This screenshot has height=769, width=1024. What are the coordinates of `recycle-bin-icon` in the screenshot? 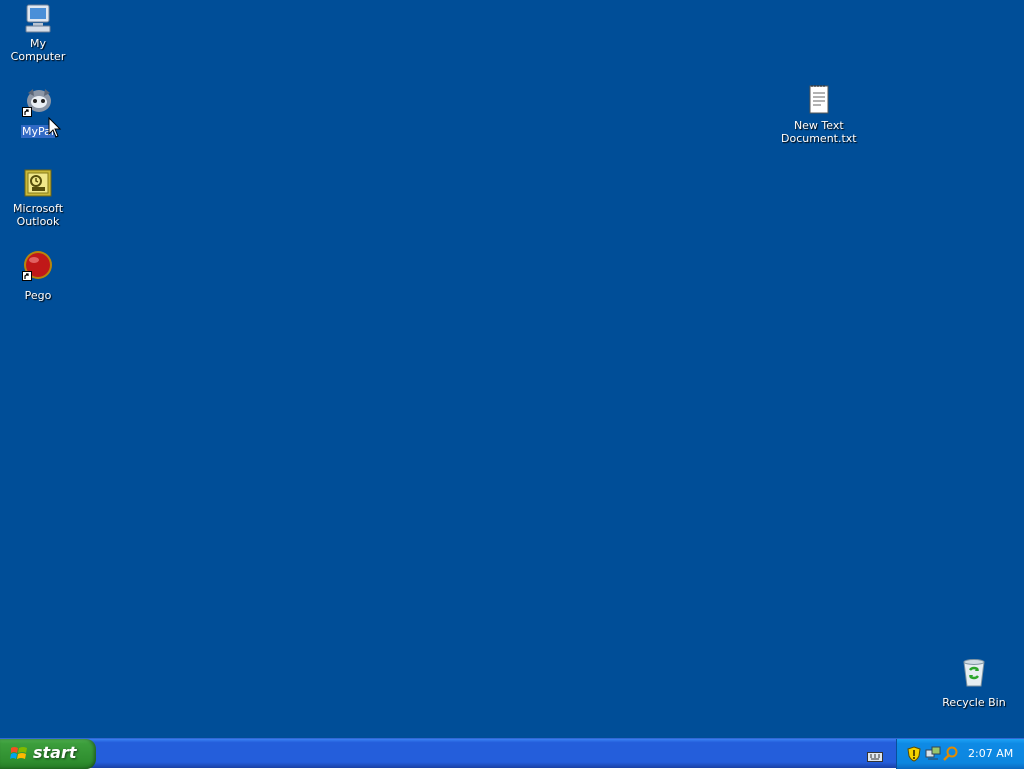 It's located at (974, 672).